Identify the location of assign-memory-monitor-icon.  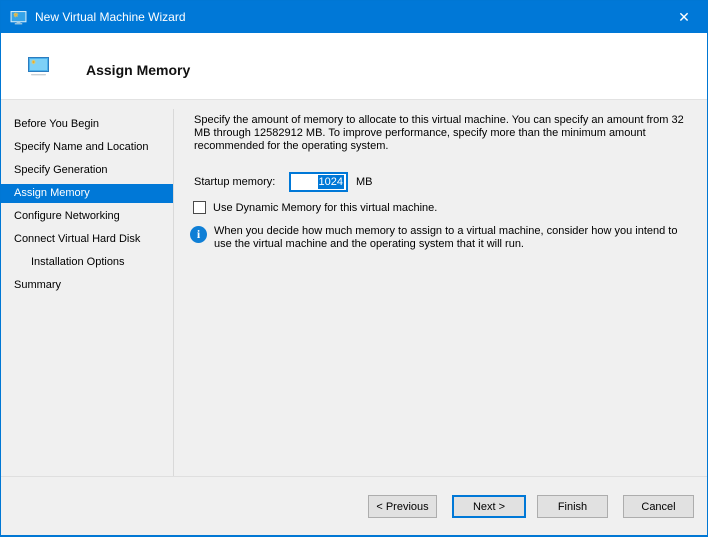
(38, 66).